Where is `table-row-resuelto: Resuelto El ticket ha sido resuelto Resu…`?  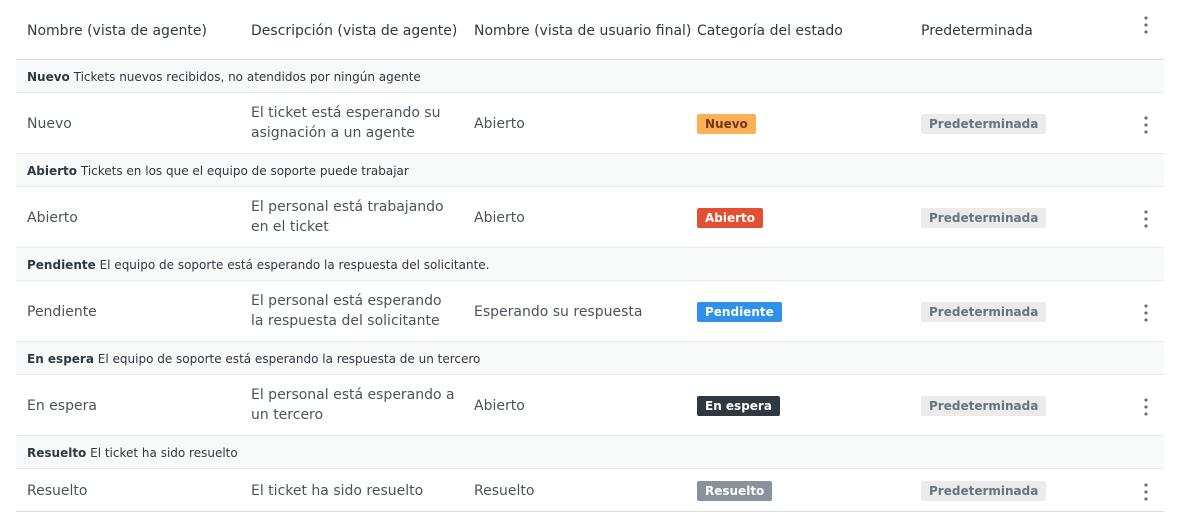 table-row-resuelto: Resuelto El ticket ha sido resuelto Resu… is located at coordinates (590, 490).